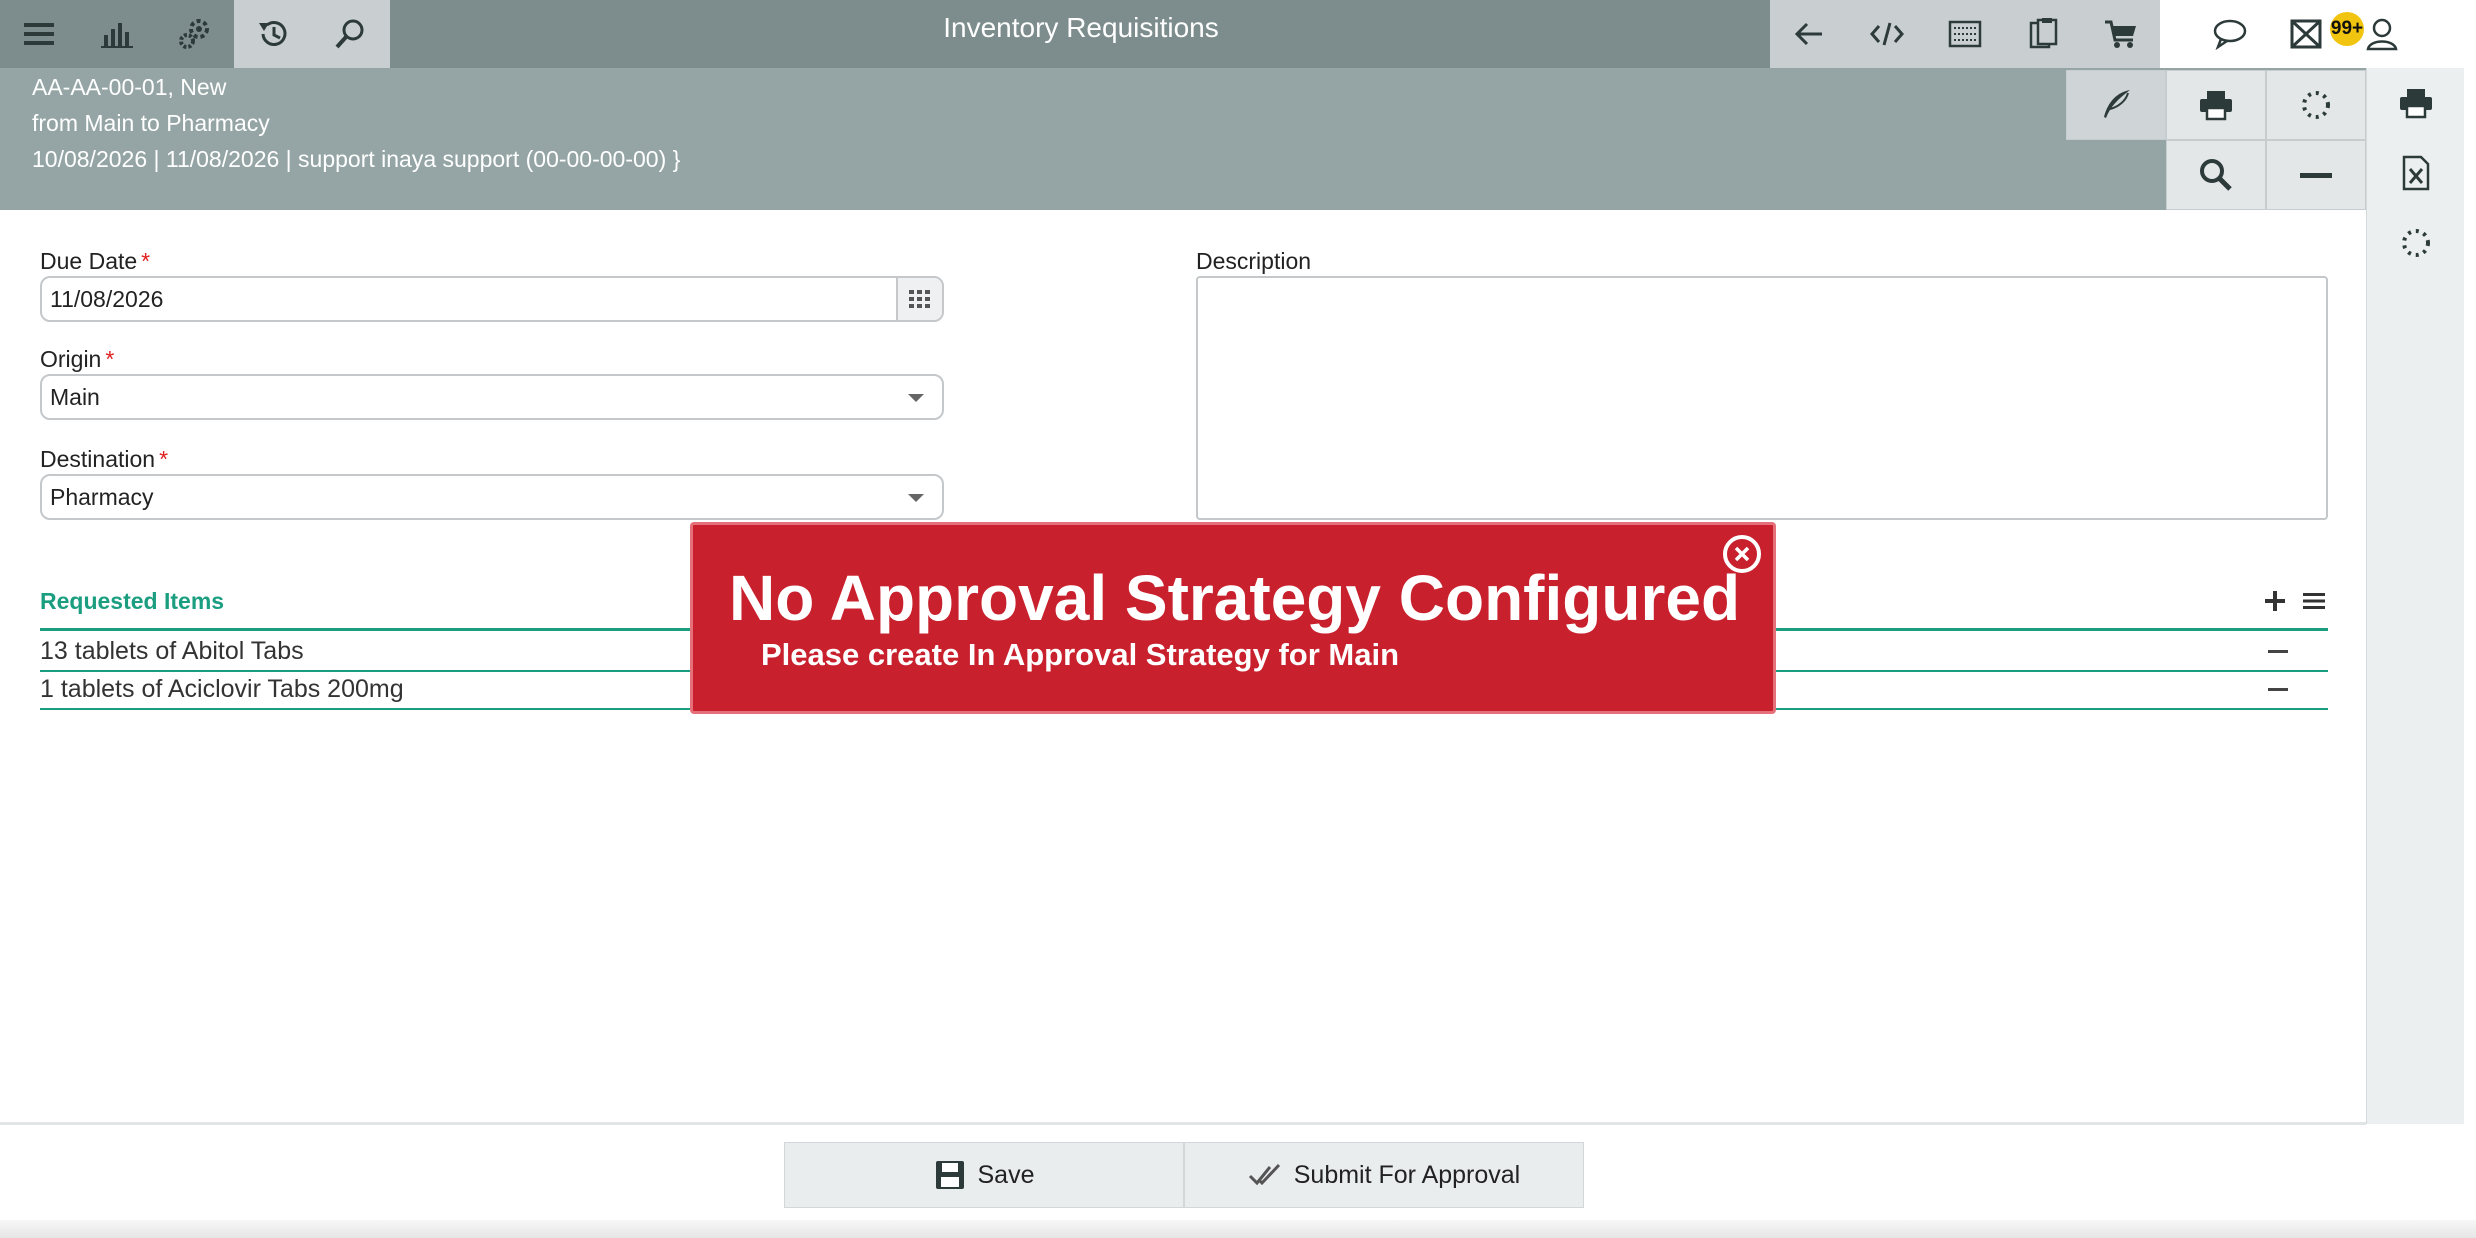 This screenshot has height=1238, width=2476. What do you see at coordinates (1264, 1174) in the screenshot?
I see `double-check-icon` at bounding box center [1264, 1174].